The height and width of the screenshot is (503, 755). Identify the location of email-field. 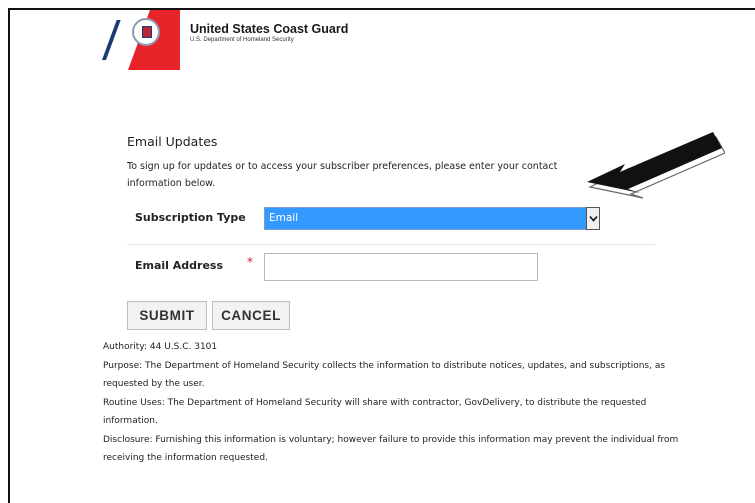
(401, 267).